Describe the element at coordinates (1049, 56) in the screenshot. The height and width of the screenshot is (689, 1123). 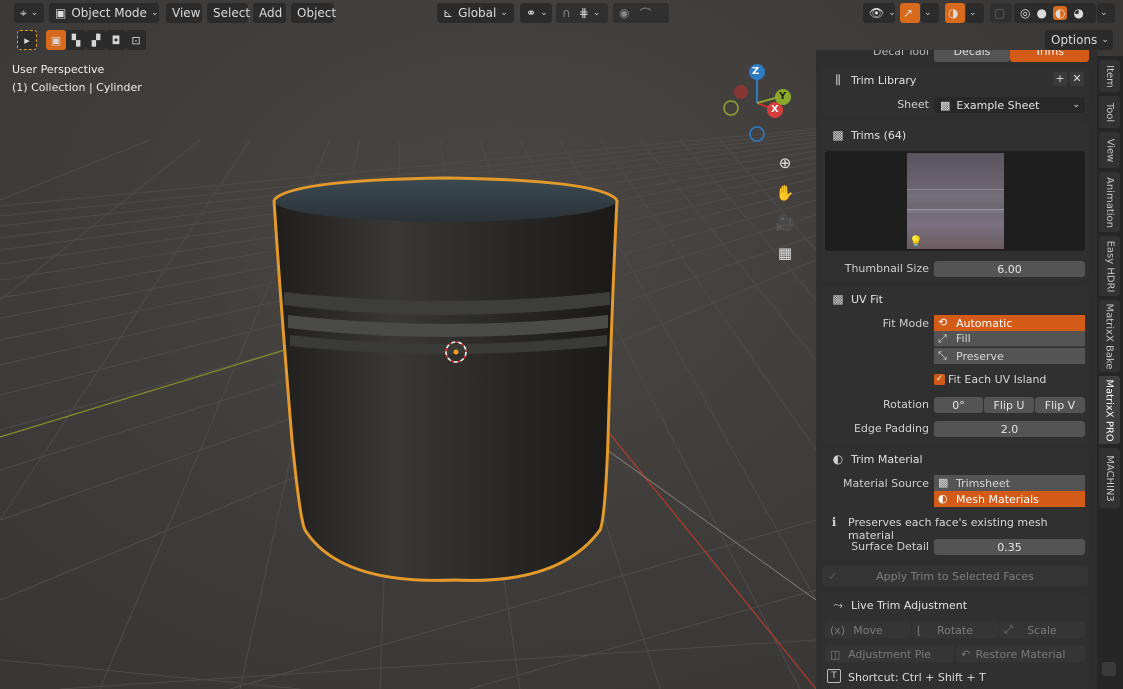
I see `trims-tab: Trims` at that location.